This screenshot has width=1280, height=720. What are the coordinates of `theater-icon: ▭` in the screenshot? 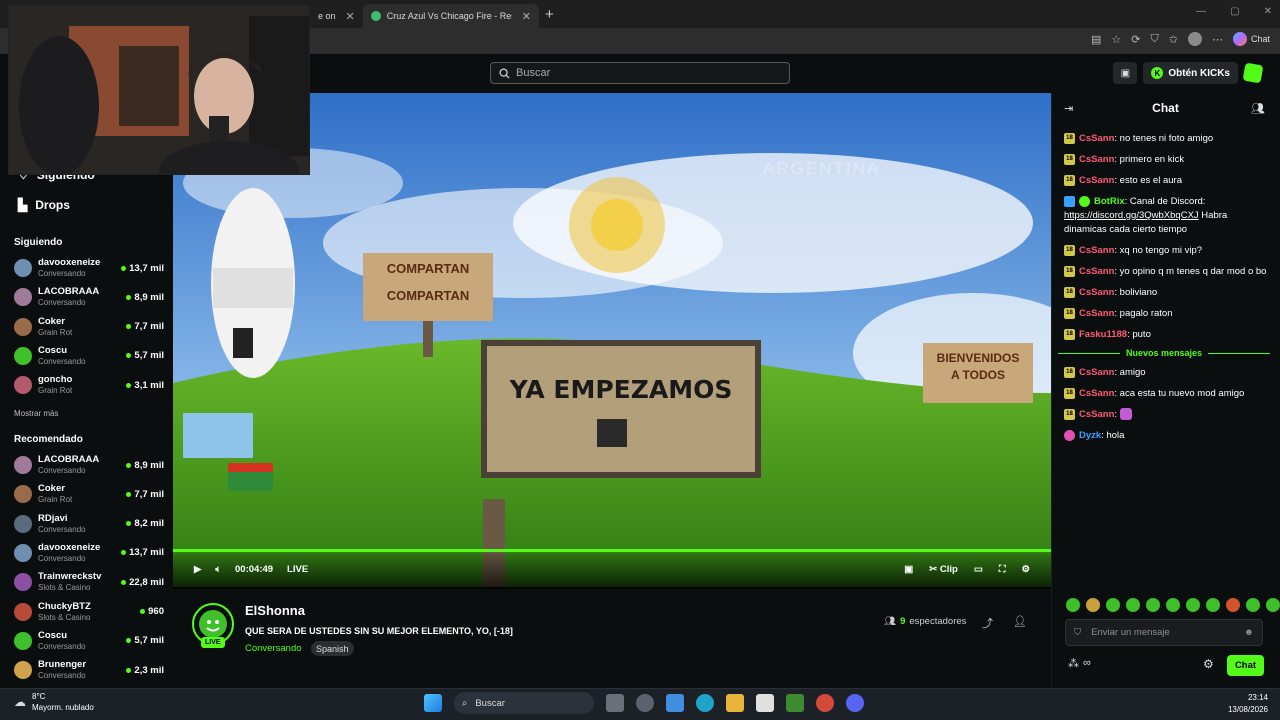 It's located at (978, 569).